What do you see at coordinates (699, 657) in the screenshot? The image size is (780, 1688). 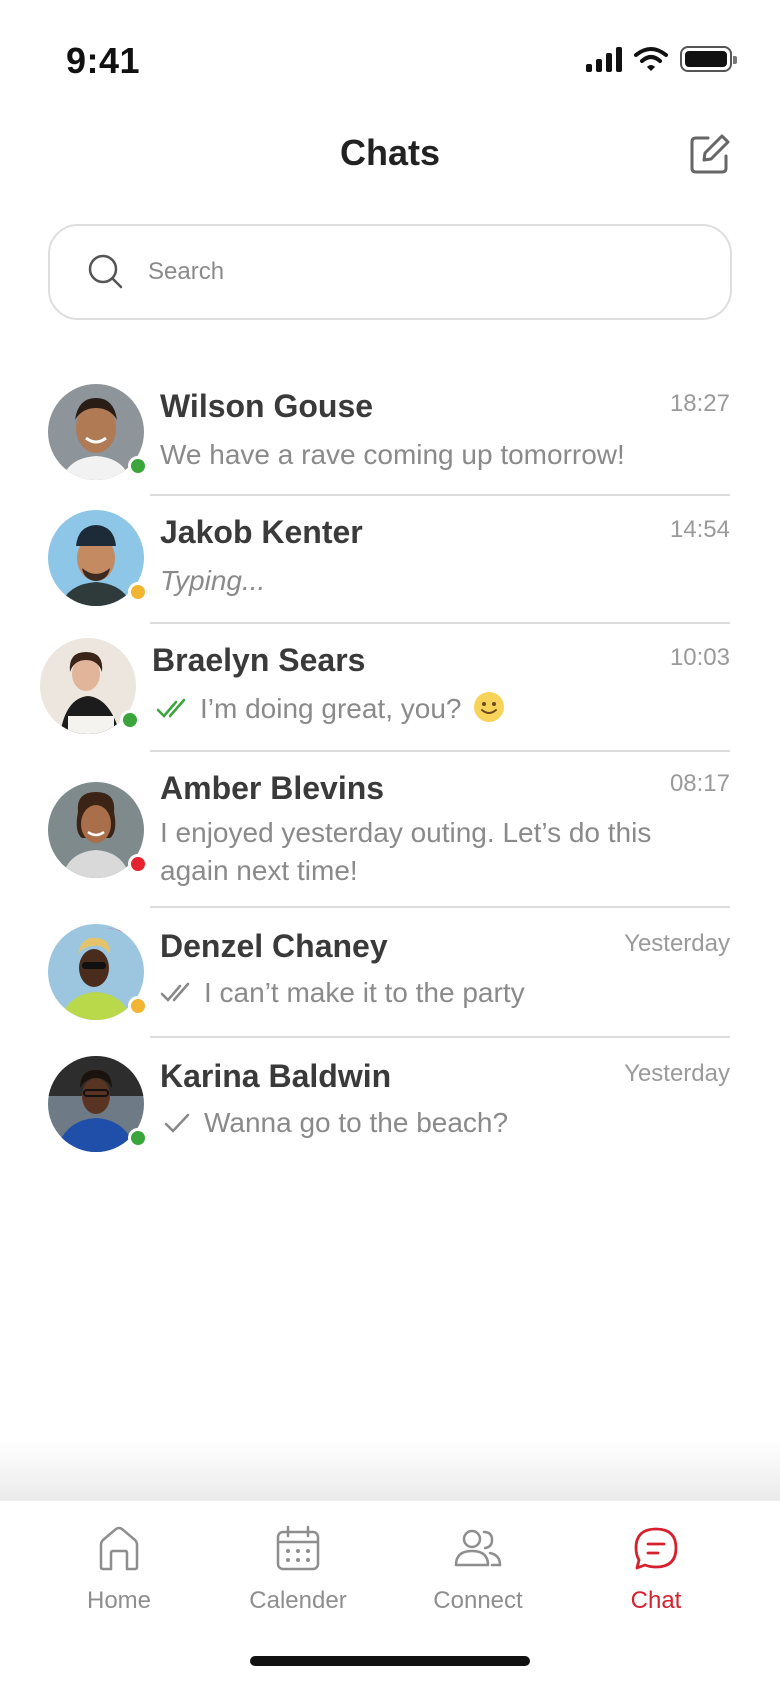 I see `chat-time: 10:03` at bounding box center [699, 657].